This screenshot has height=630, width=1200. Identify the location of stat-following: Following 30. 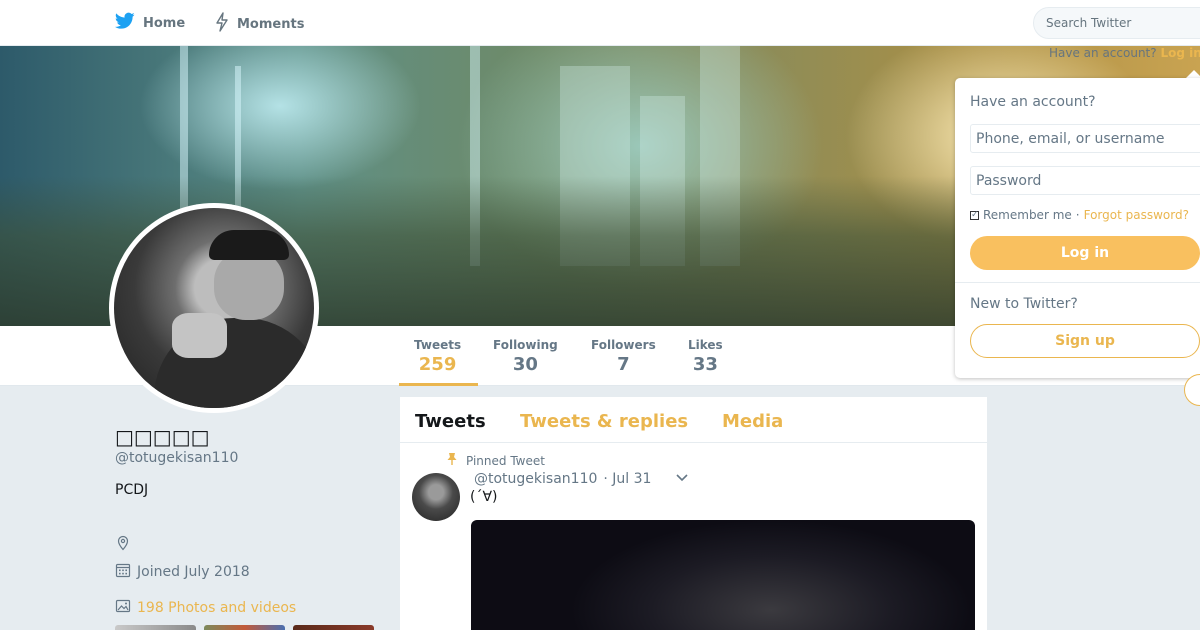
(525, 356).